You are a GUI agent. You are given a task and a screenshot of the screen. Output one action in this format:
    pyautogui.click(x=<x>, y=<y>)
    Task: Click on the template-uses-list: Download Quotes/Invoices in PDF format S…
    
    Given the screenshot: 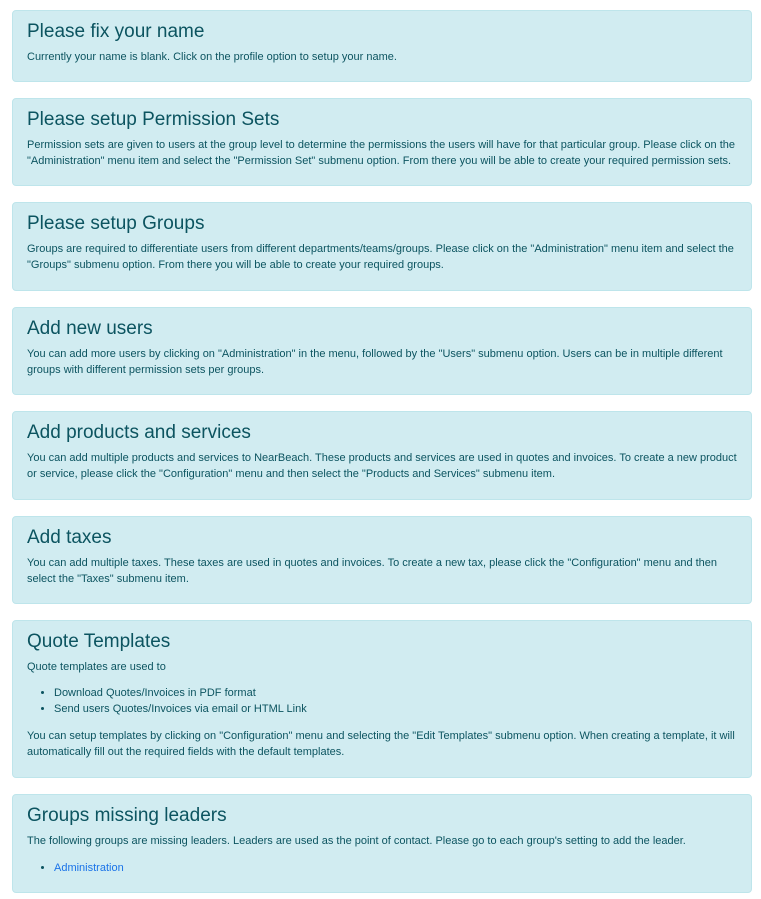 What is the action you would take?
    pyautogui.click(x=382, y=701)
    